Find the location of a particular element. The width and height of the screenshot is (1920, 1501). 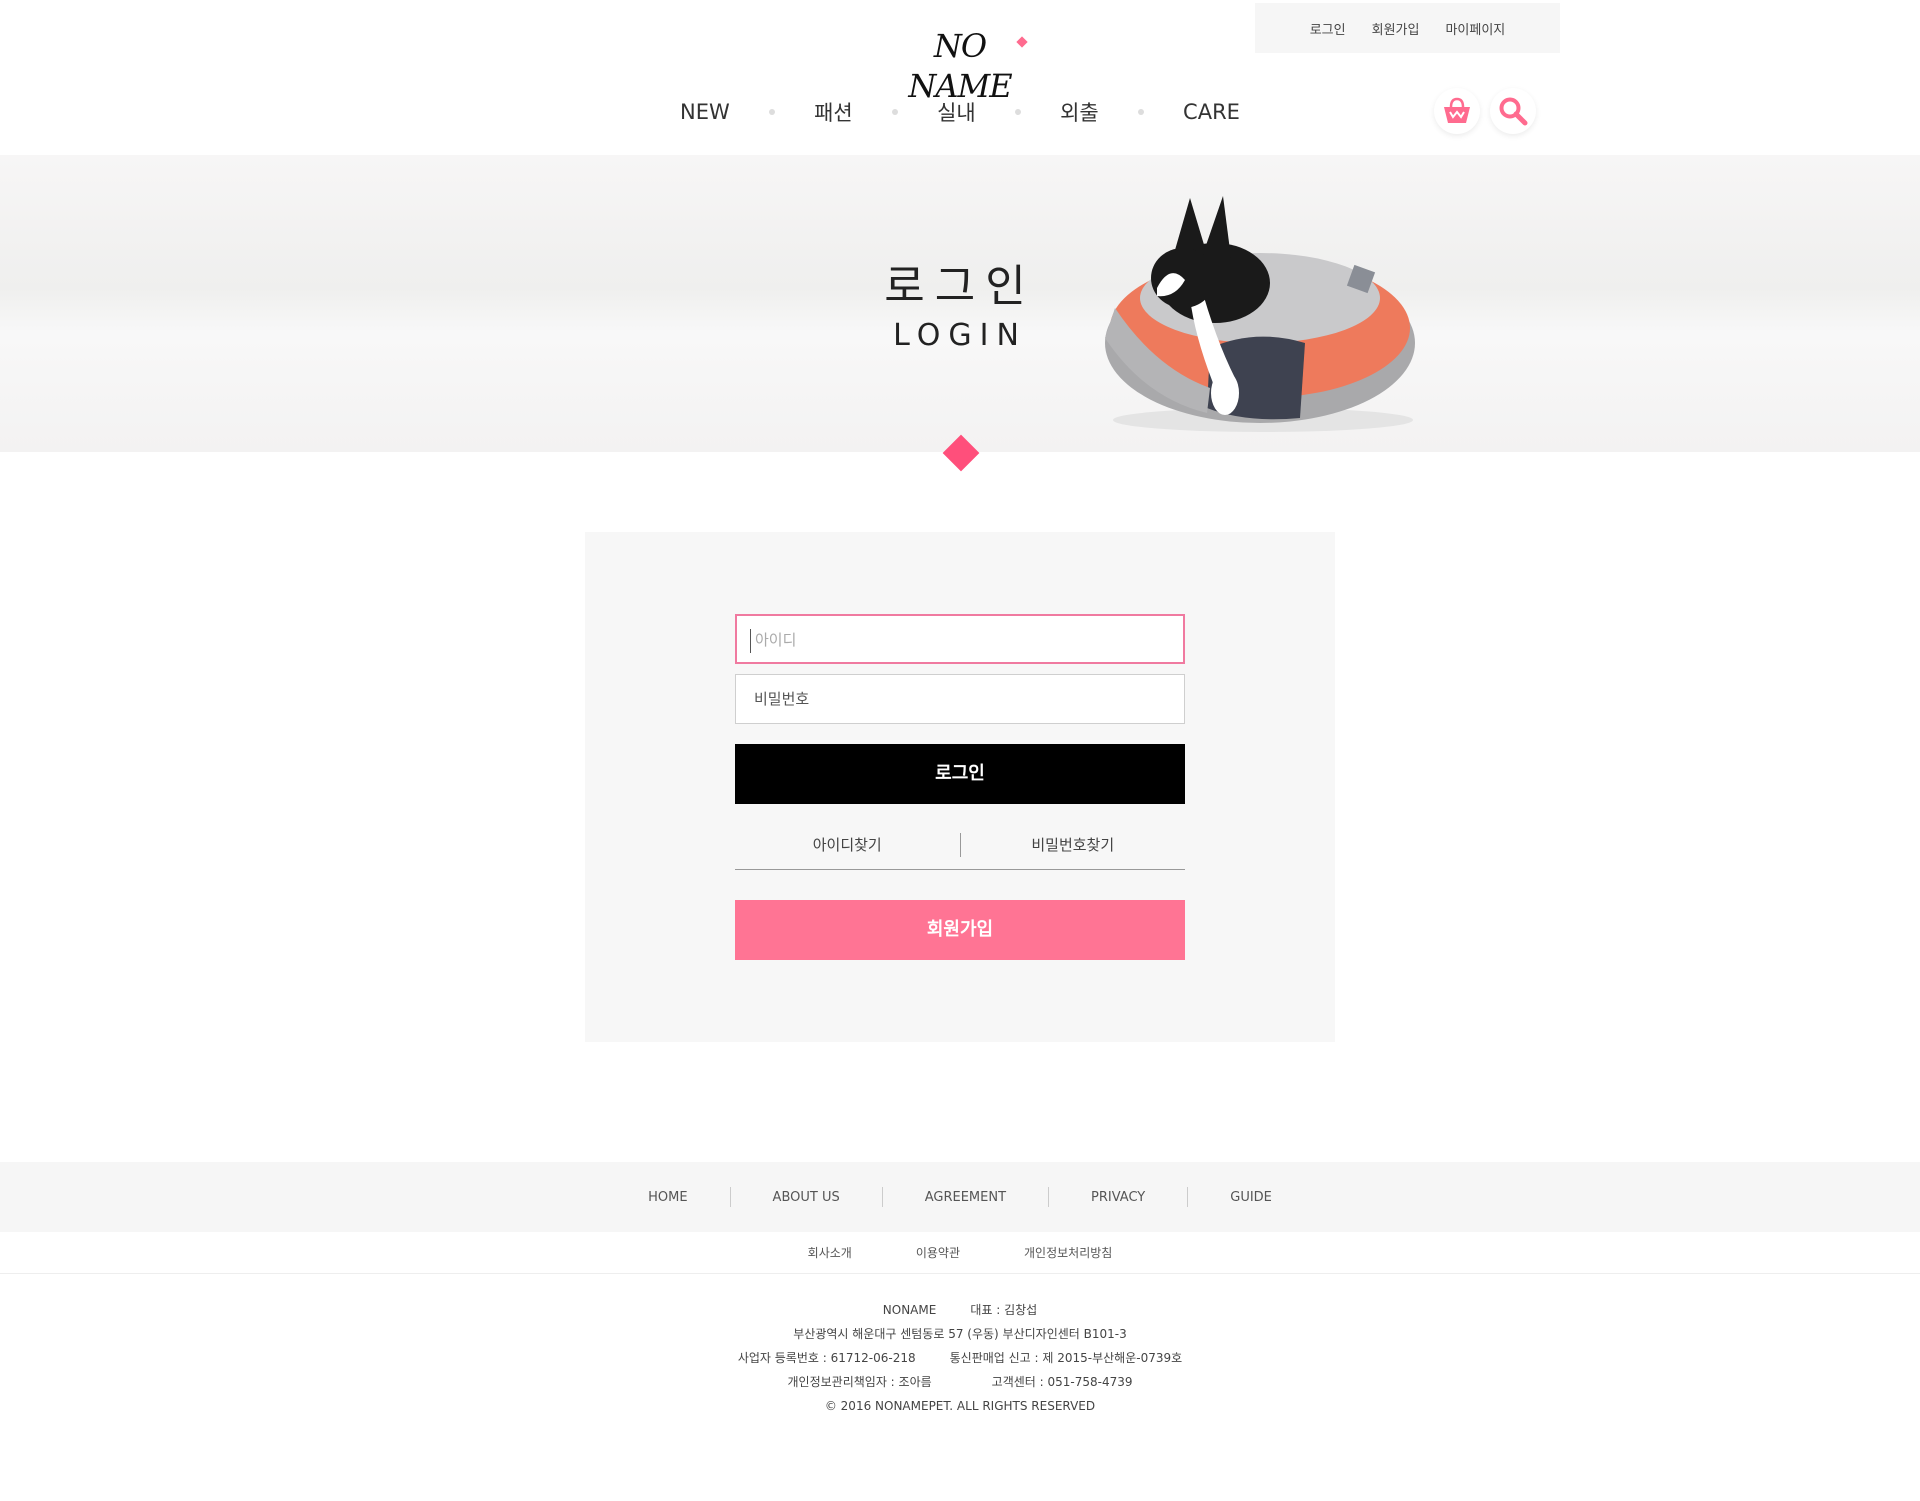

company-name: NONAME is located at coordinates (909, 1310).